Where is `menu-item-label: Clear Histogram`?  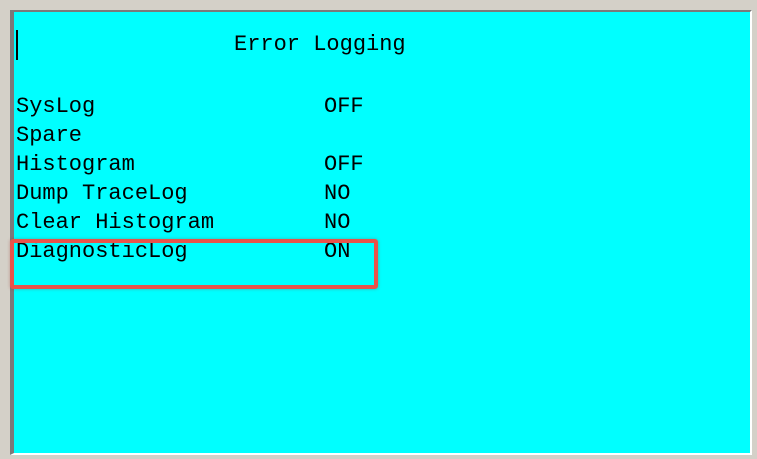
menu-item-label: Clear Histogram is located at coordinates (115, 222).